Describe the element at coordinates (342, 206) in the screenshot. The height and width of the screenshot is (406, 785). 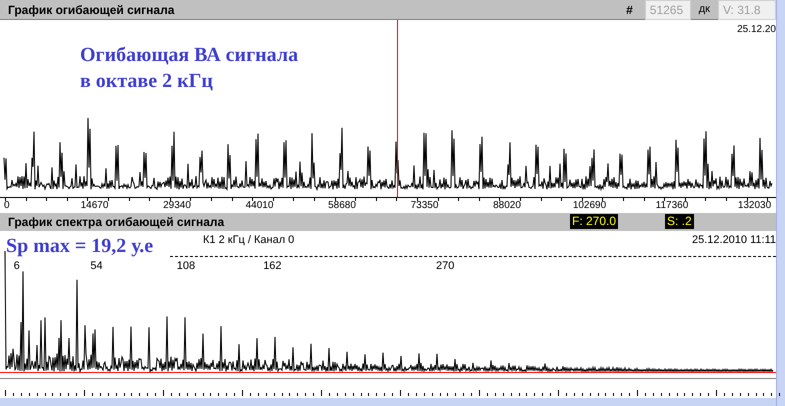
I see `axis-label: 58680` at that location.